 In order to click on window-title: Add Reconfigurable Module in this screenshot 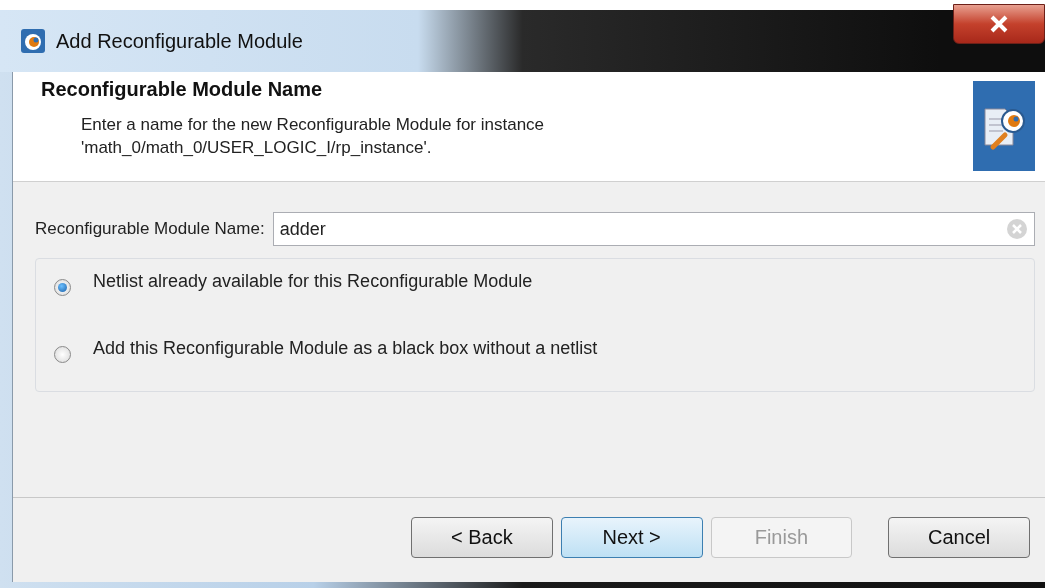, I will do `click(179, 41)`.